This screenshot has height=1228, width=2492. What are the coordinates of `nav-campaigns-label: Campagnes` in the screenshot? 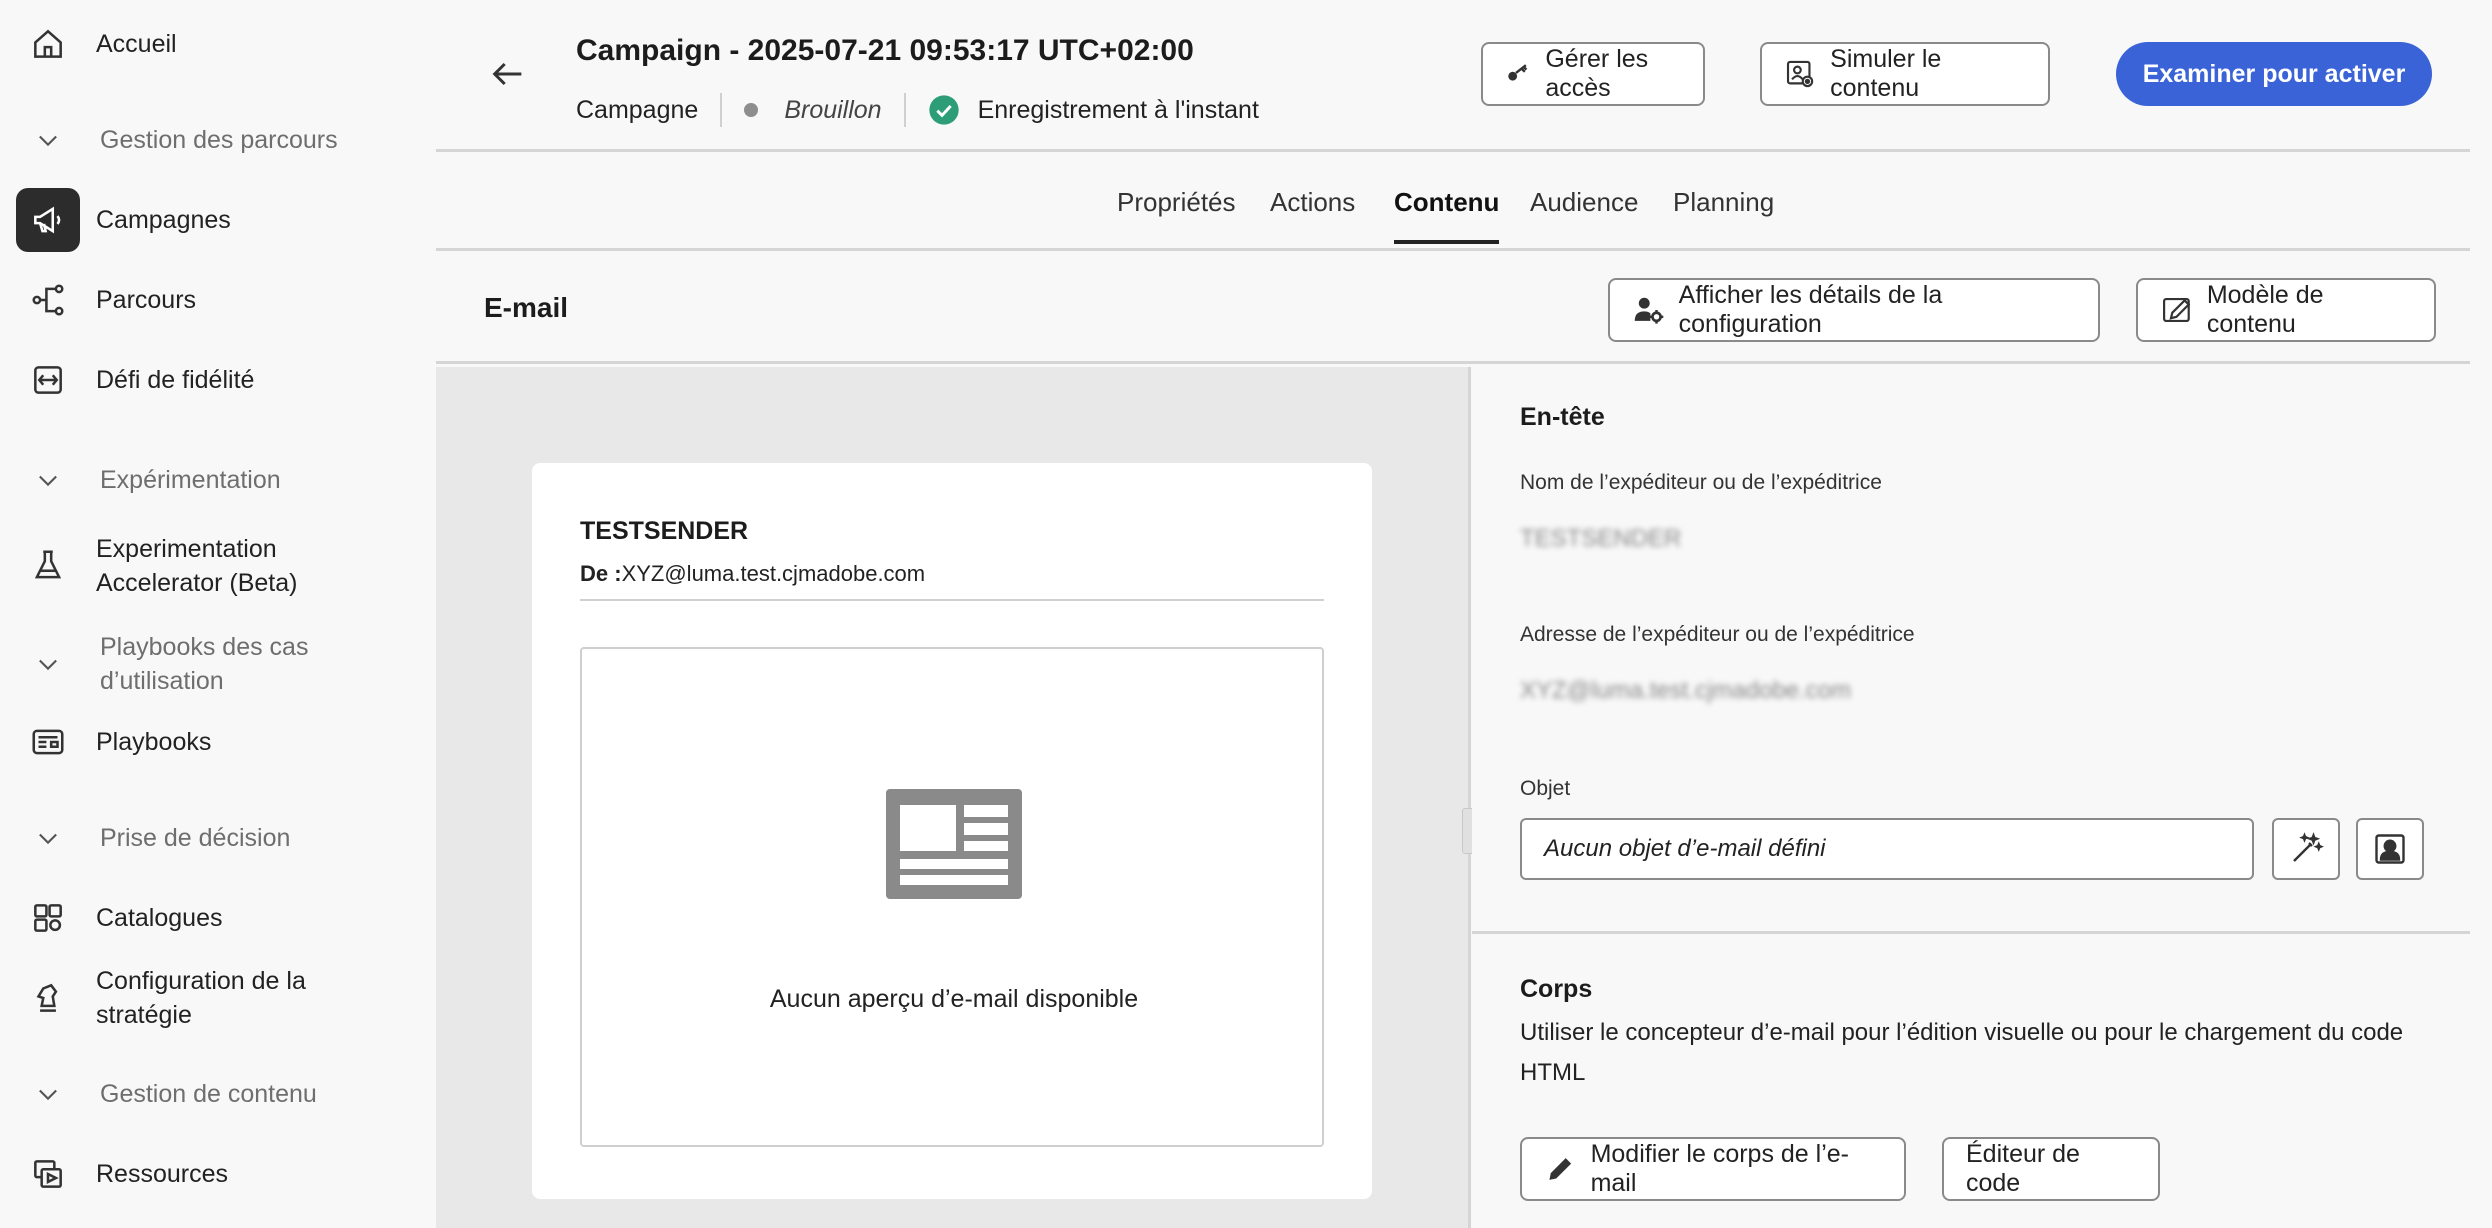 It's located at (163, 220).